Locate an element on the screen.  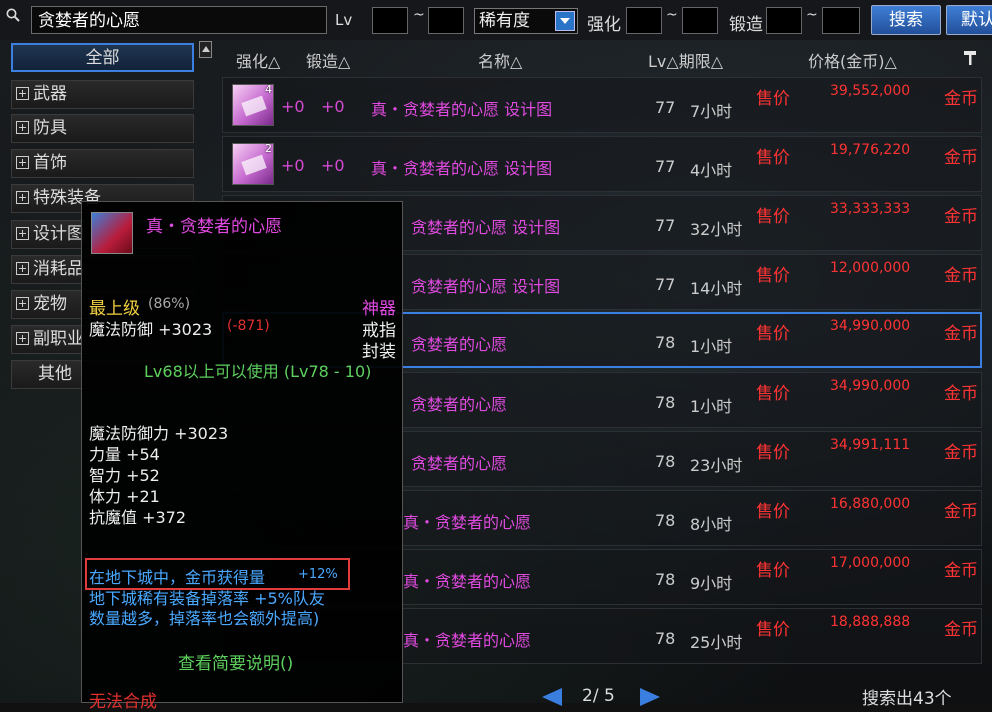
enhance-min-input is located at coordinates (644, 20).